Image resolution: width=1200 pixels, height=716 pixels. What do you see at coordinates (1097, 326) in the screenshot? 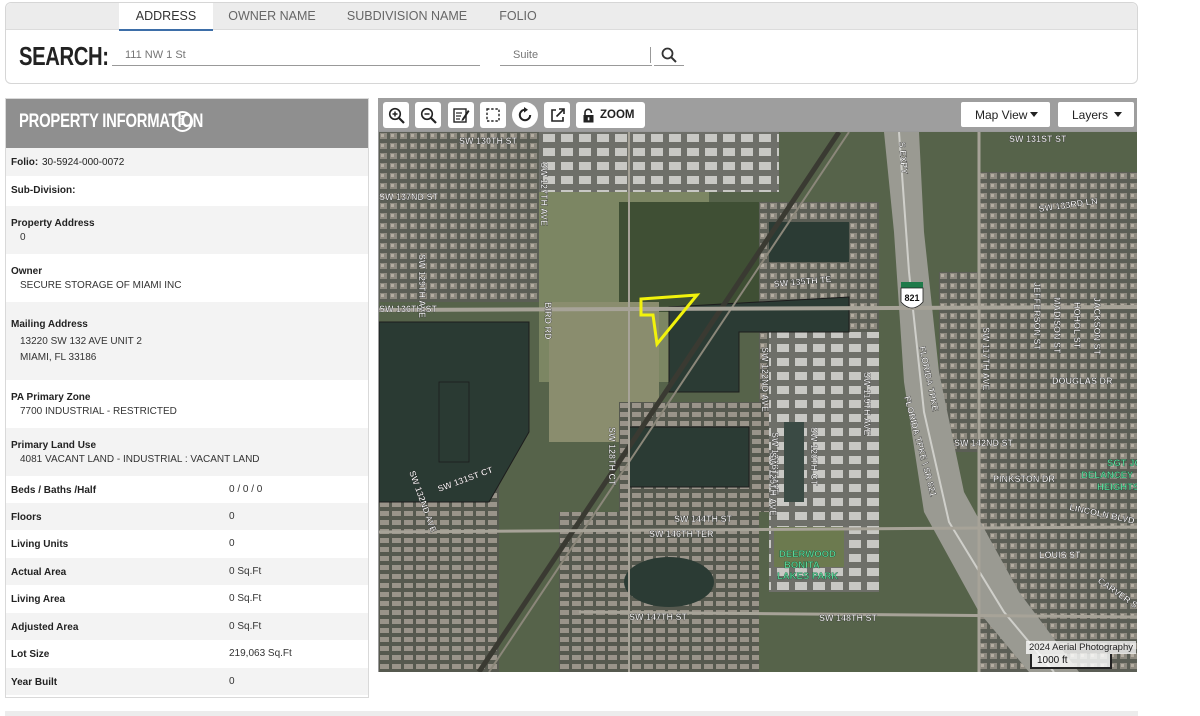
I see `street-label: JACKSON ST` at bounding box center [1097, 326].